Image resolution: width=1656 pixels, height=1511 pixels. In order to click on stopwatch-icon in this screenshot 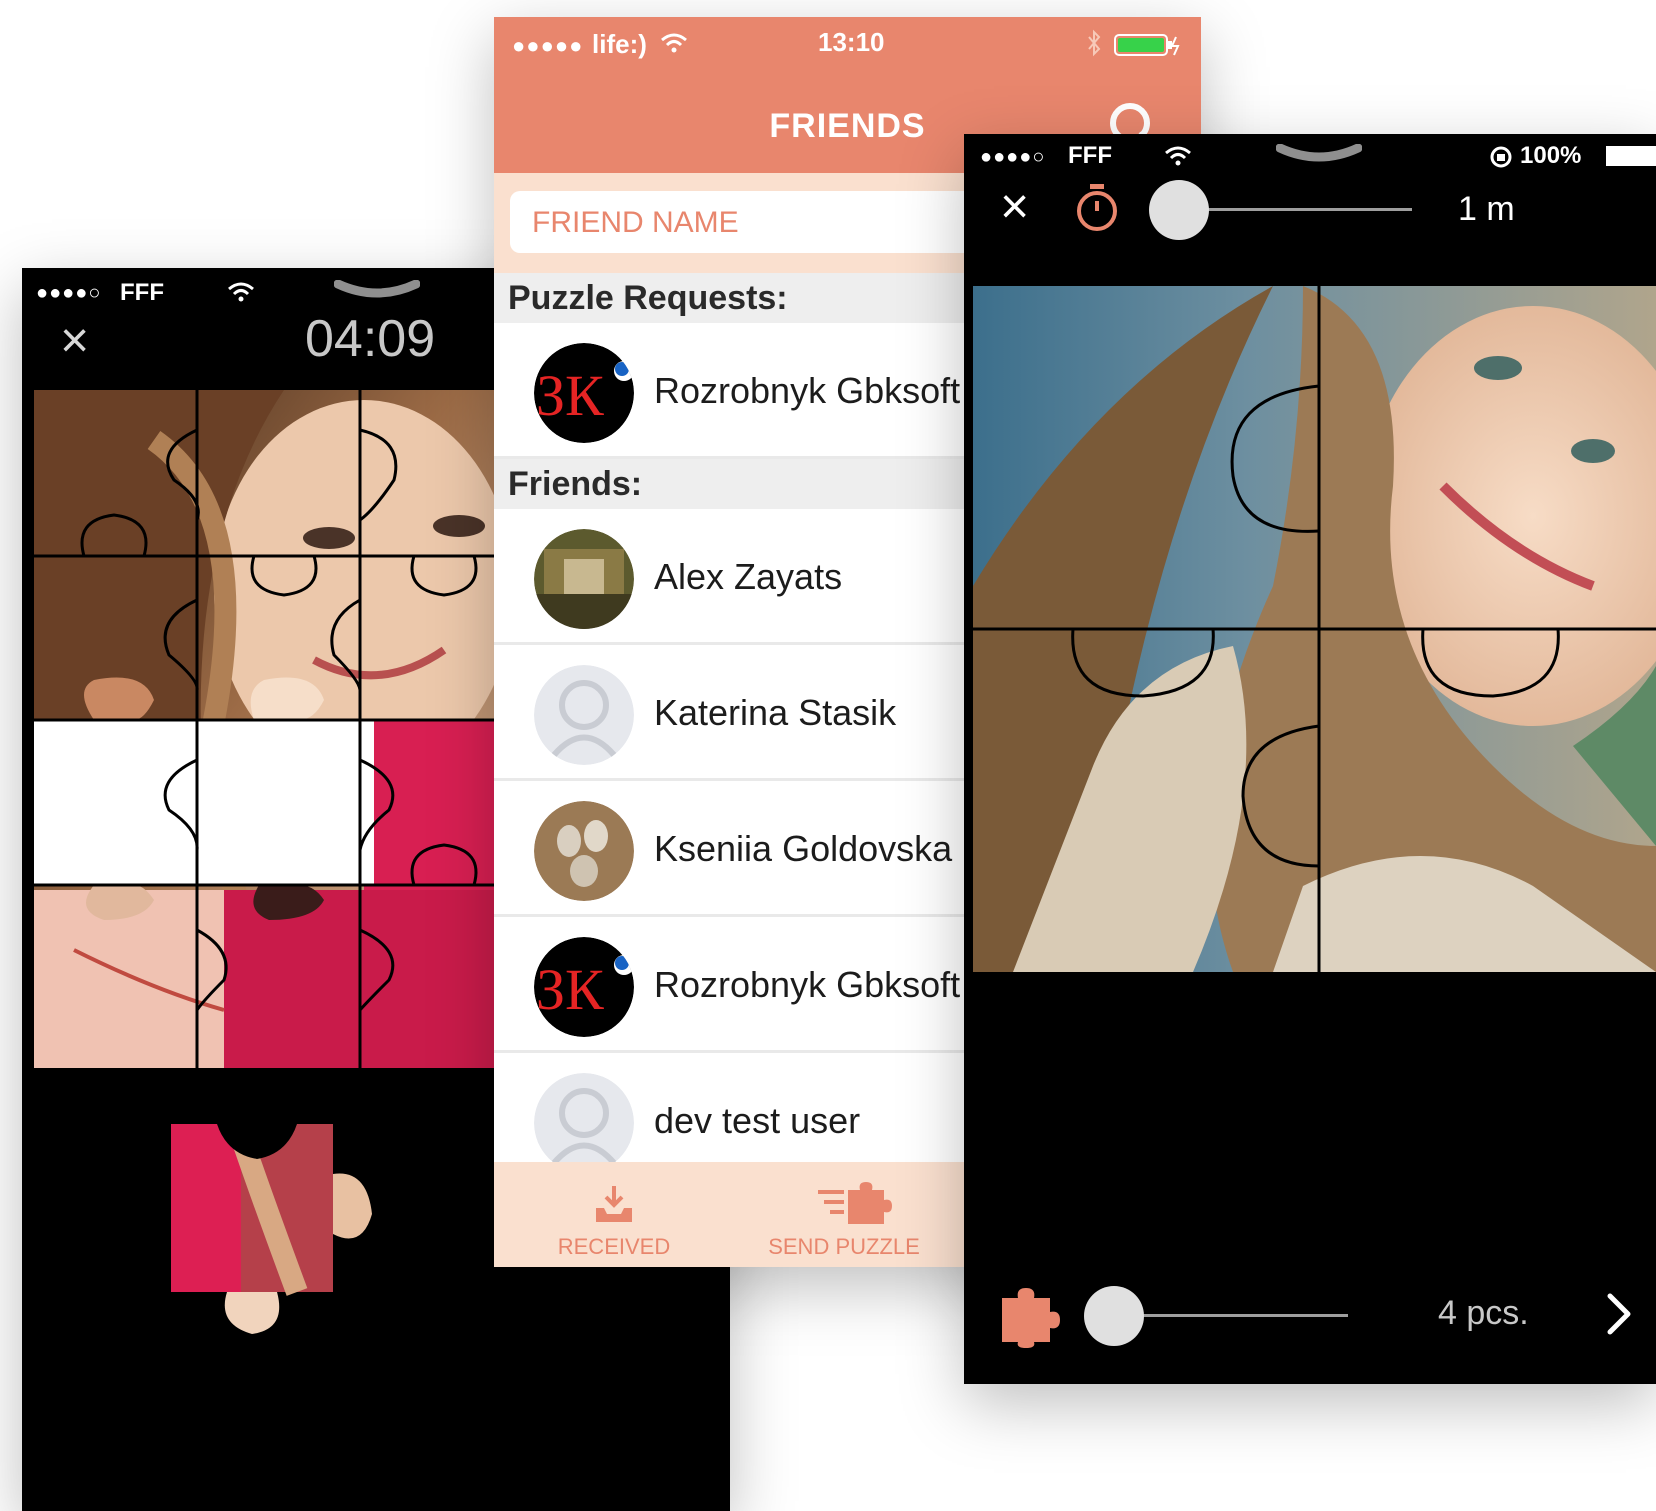, I will do `click(1097, 207)`.